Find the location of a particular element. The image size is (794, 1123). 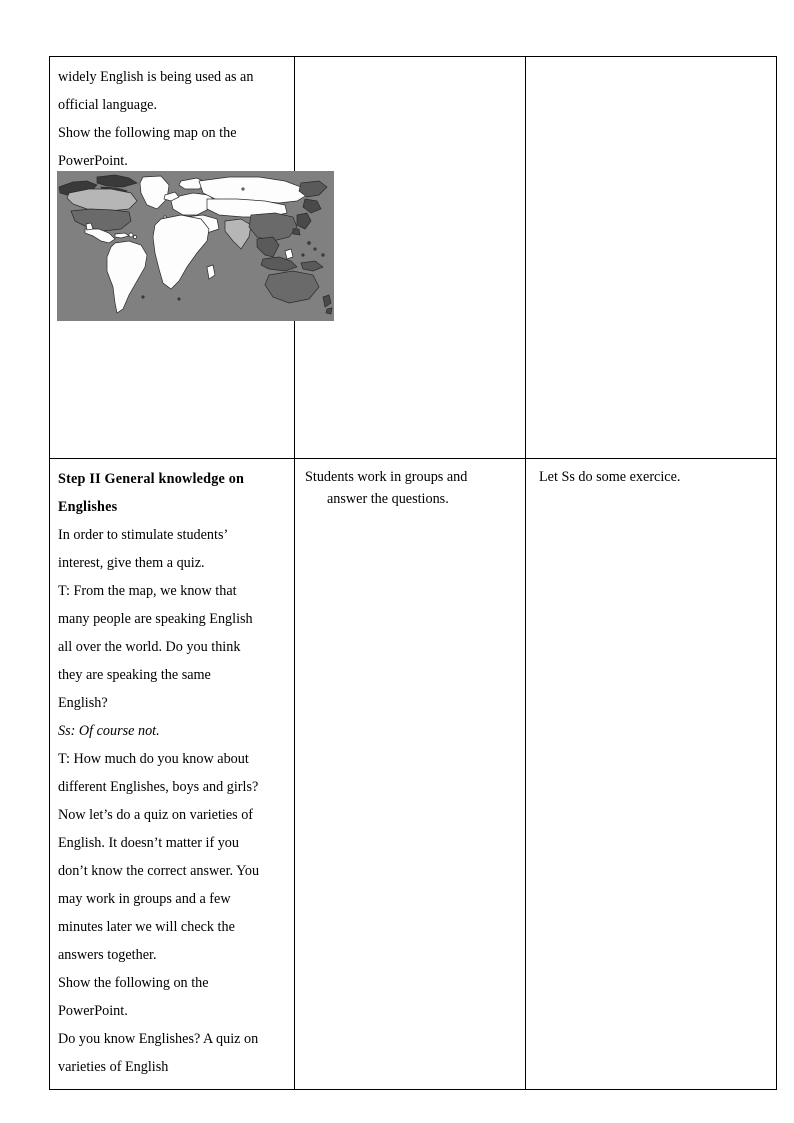

text-line: varieties of English is located at coordinates (113, 1067).